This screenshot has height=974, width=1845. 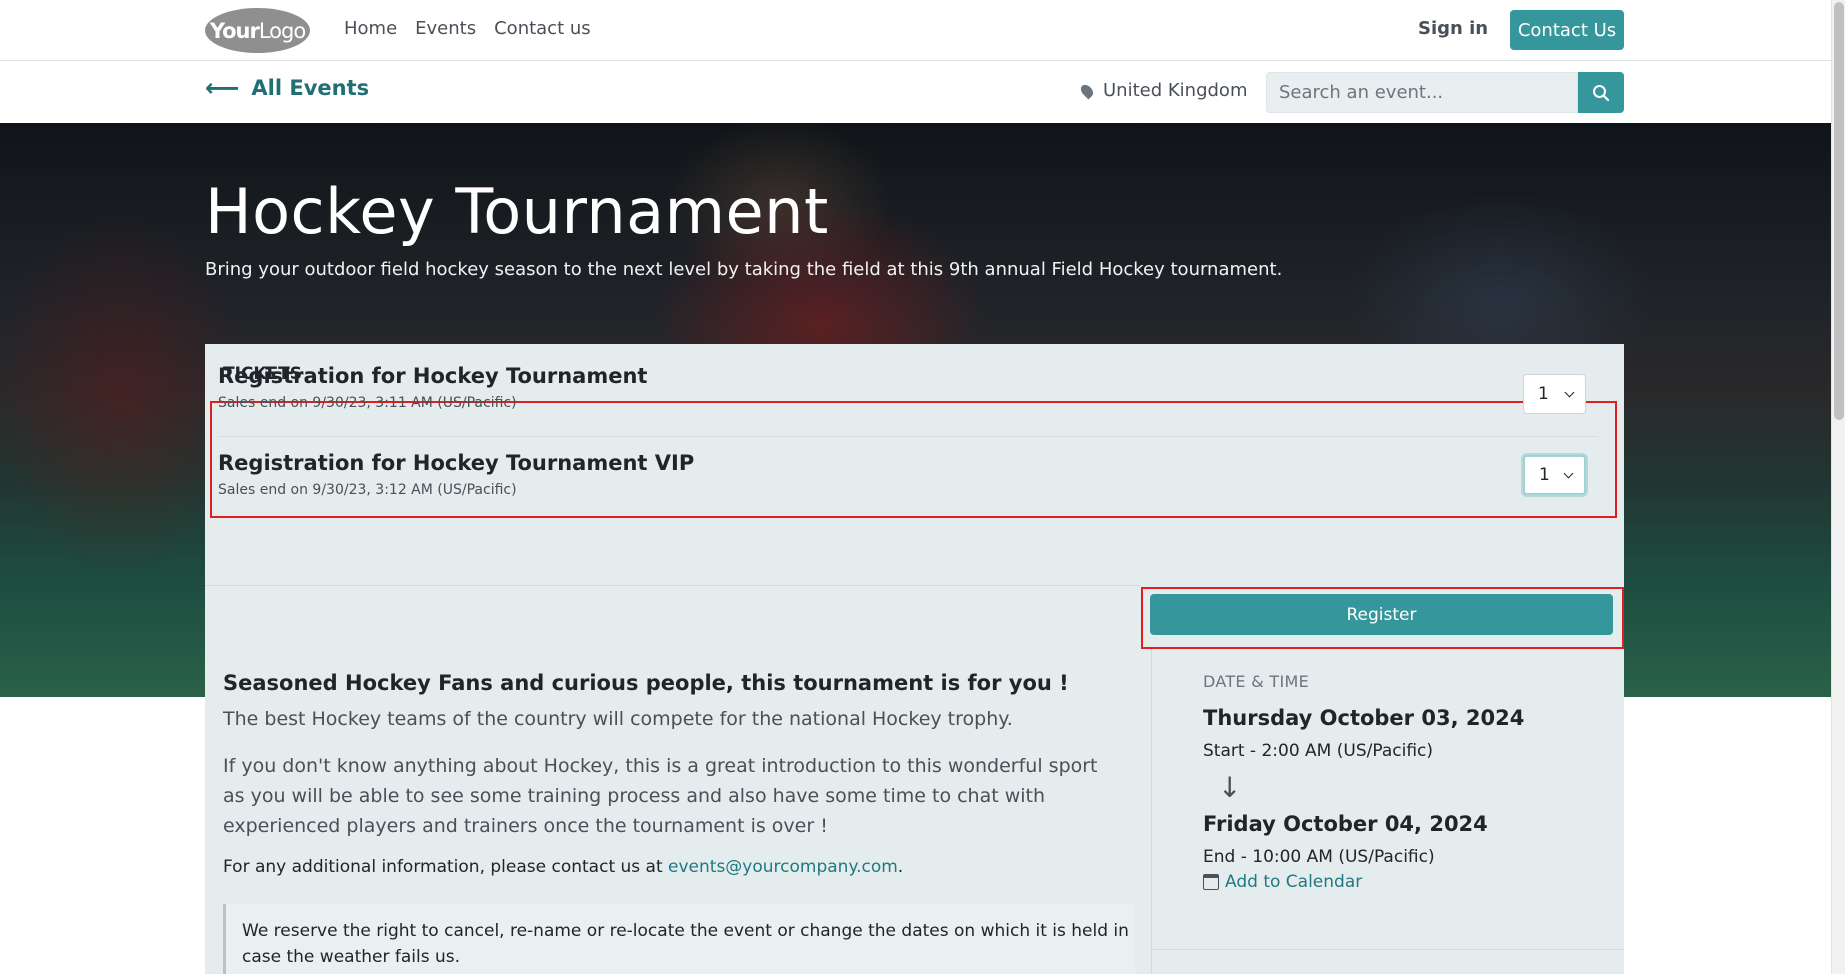 I want to click on sign-in-link: Sign in, so click(x=1453, y=28).